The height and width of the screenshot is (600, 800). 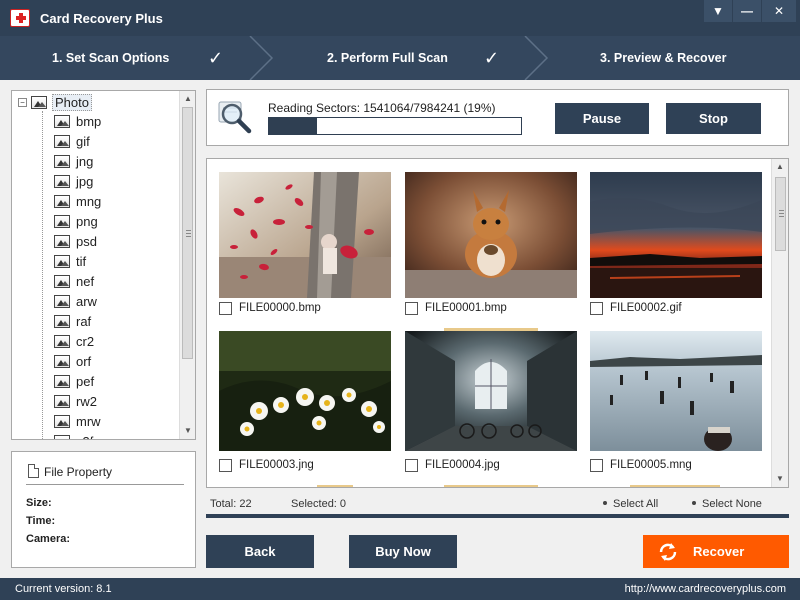 What do you see at coordinates (77, 141) in the screenshot?
I see `tree-item-gif: gif` at bounding box center [77, 141].